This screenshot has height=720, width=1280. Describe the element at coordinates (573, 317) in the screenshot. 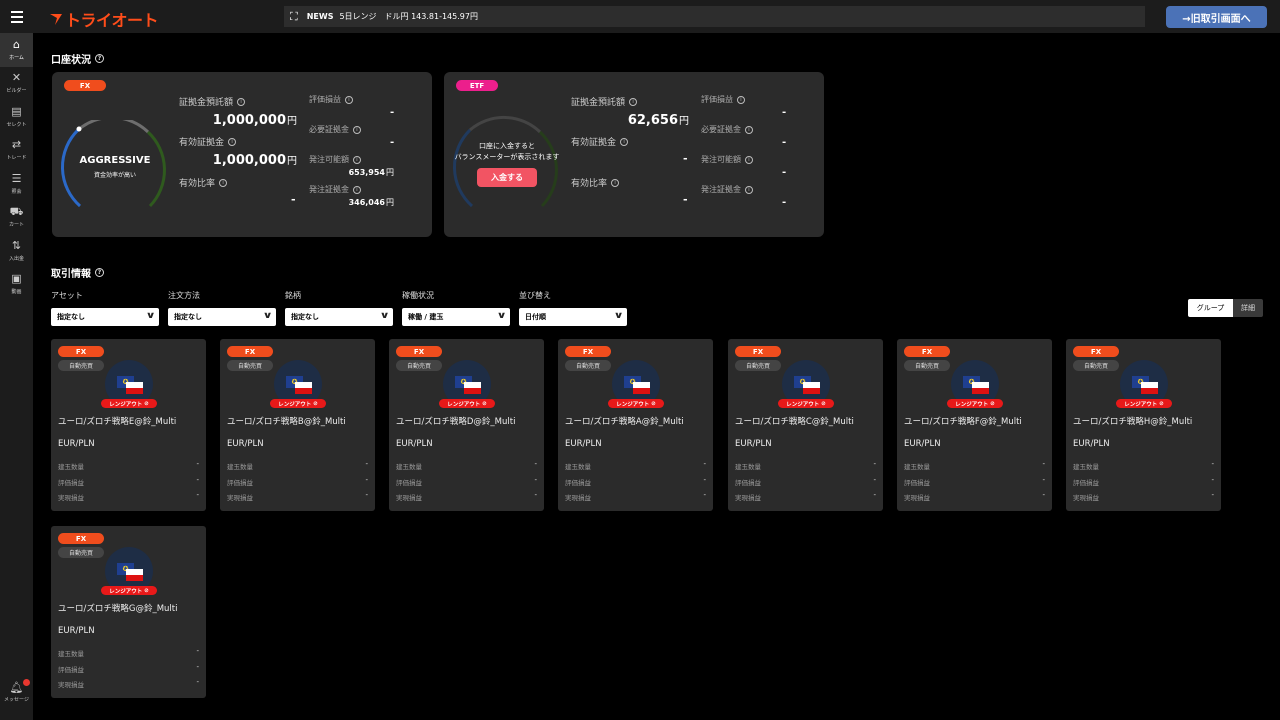

I see `sort-select: 日付順 ∨` at that location.